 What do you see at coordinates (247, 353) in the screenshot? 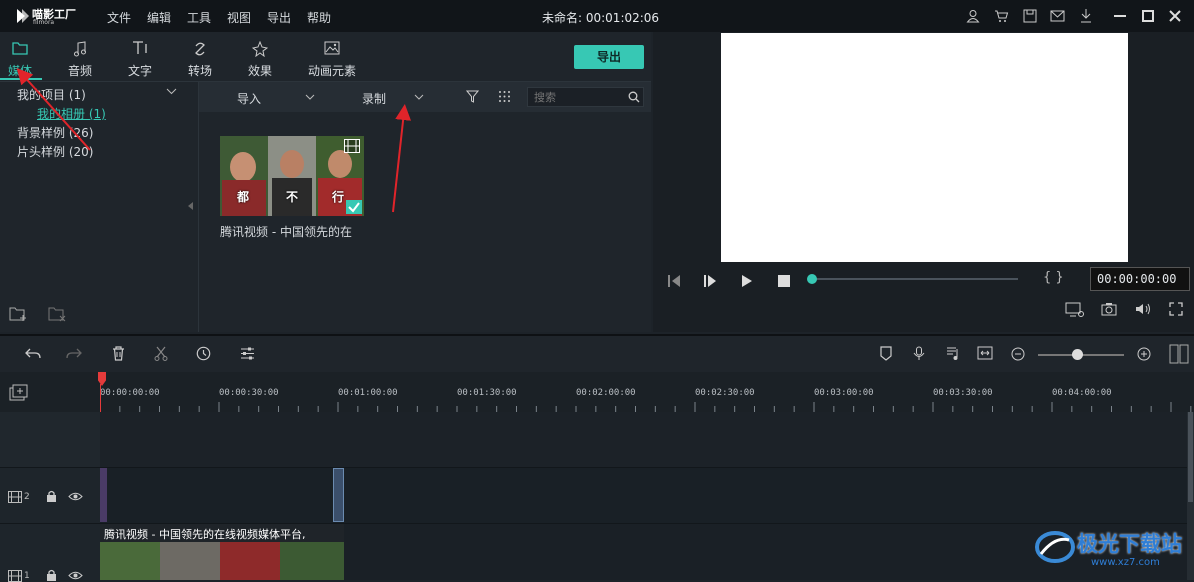
I see `adjust-icon` at bounding box center [247, 353].